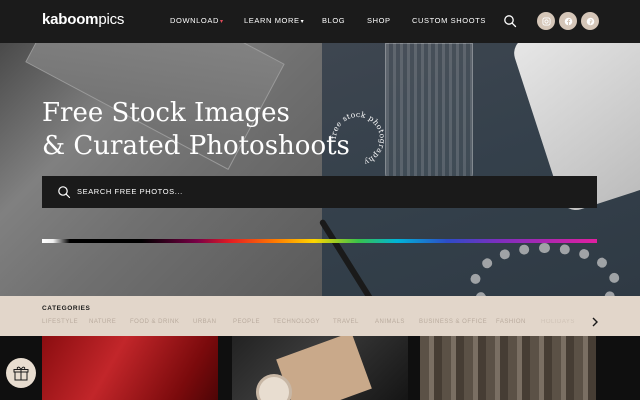 This screenshot has height=400, width=640. Describe the element at coordinates (246, 322) in the screenshot. I see `category-item: PEOPLE` at that location.